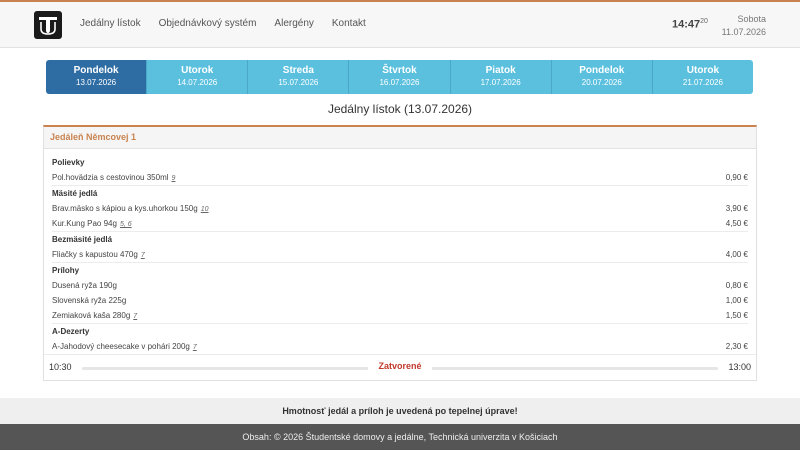 The width and height of the screenshot is (800, 450). Describe the element at coordinates (400, 177) in the screenshot. I see `menu-item: Pol.hovädzia s cestovinou 350ml 9 0,90 €` at that location.